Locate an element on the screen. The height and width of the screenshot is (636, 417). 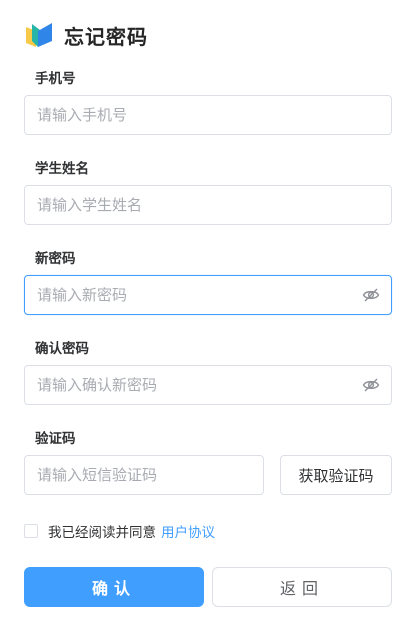
new-password-field is located at coordinates (208, 295).